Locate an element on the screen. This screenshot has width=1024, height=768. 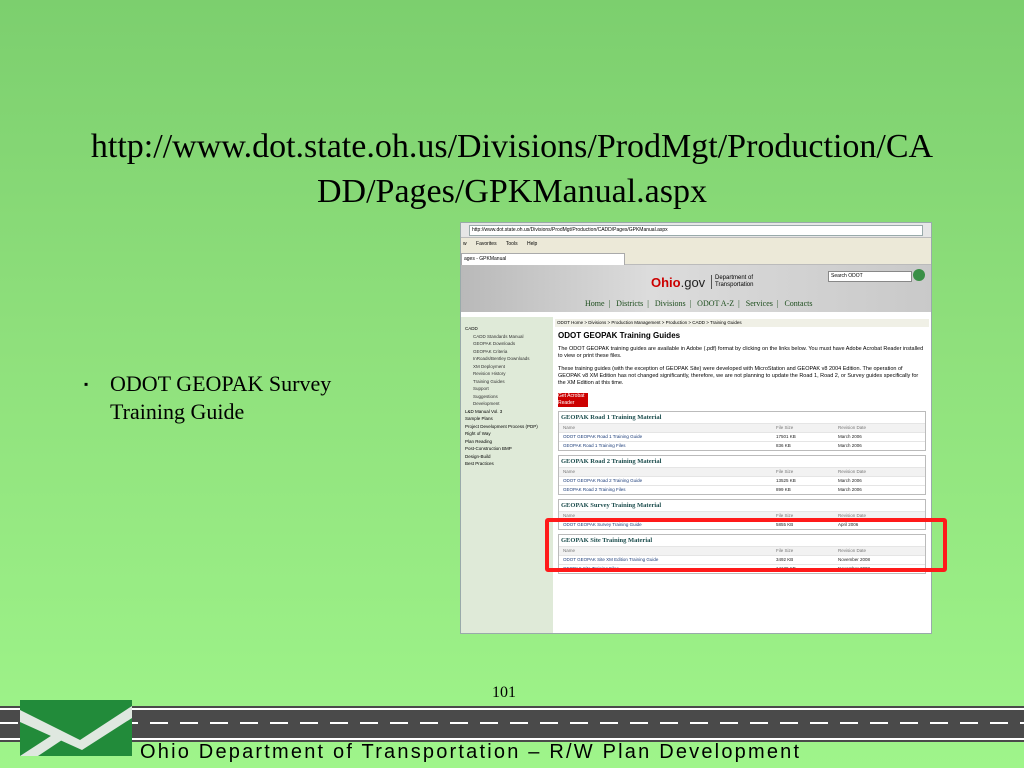
table-cell: 13525 KB is located at coordinates (786, 480).